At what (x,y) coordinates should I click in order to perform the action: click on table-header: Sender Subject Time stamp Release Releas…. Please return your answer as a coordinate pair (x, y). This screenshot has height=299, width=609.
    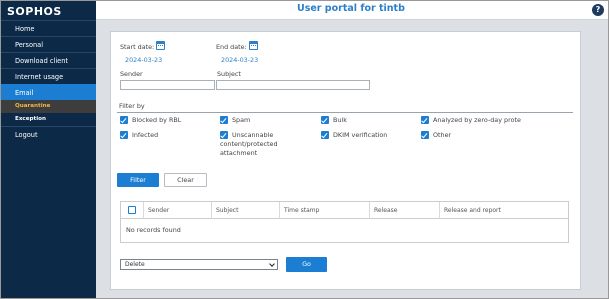
    Looking at the image, I should click on (344, 210).